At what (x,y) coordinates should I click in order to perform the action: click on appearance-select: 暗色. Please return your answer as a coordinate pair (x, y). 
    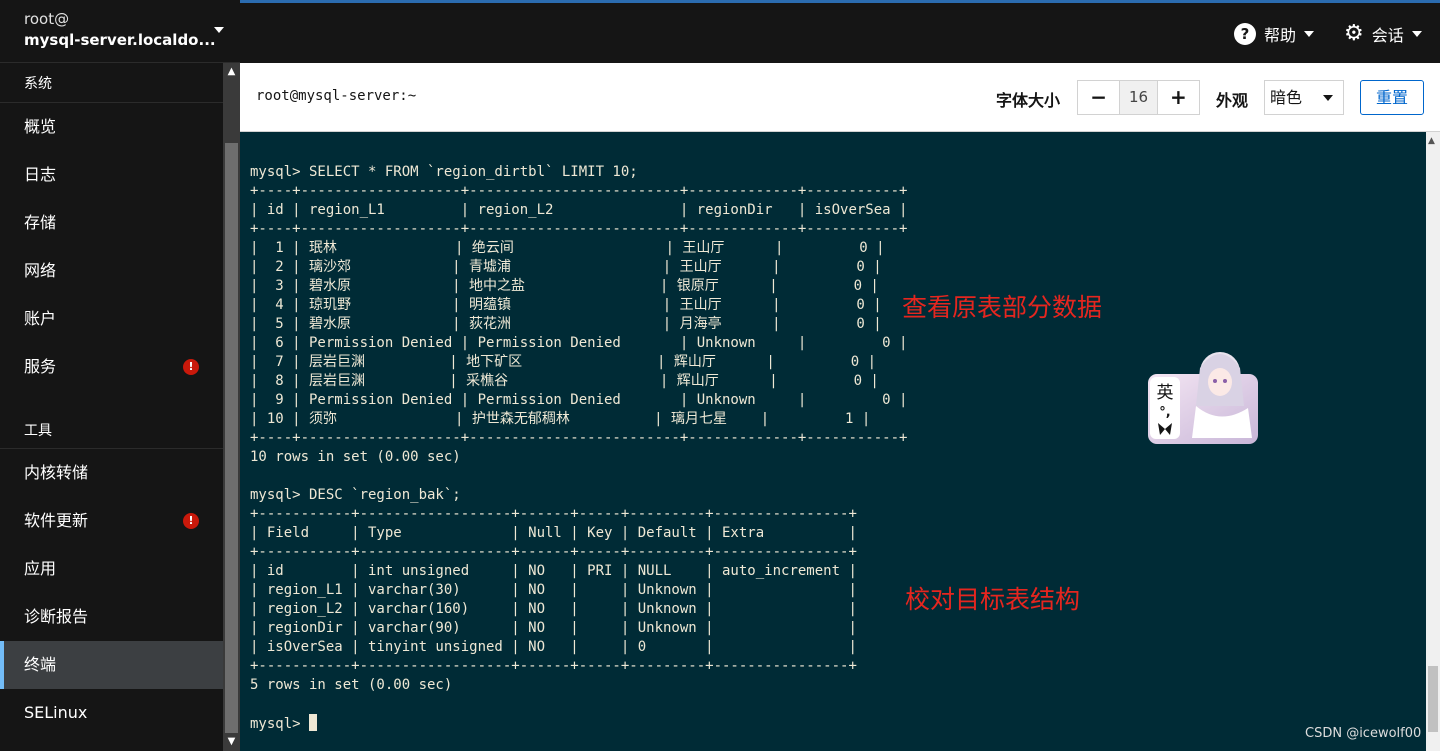
    Looking at the image, I should click on (1304, 97).